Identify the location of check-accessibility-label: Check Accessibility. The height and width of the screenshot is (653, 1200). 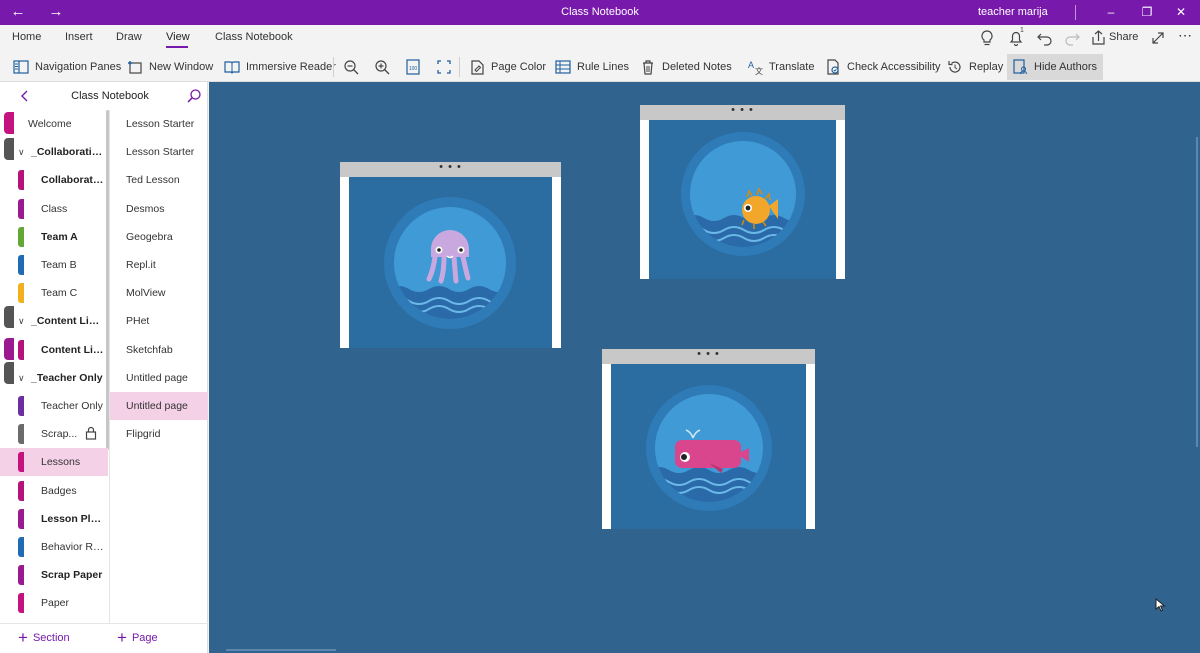
(894, 67).